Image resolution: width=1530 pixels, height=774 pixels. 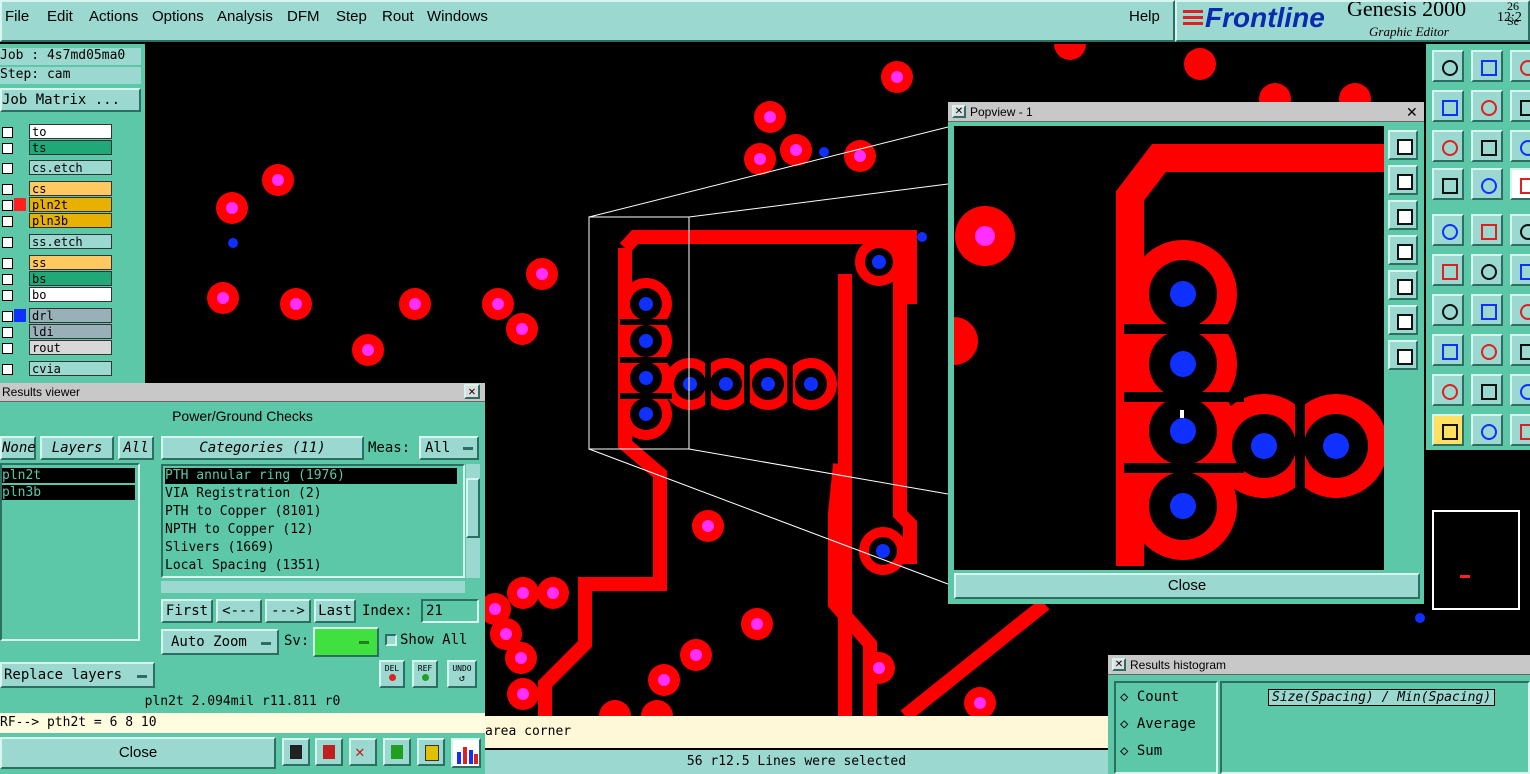 What do you see at coordinates (1487, 230) in the screenshot?
I see `select-area-icon` at bounding box center [1487, 230].